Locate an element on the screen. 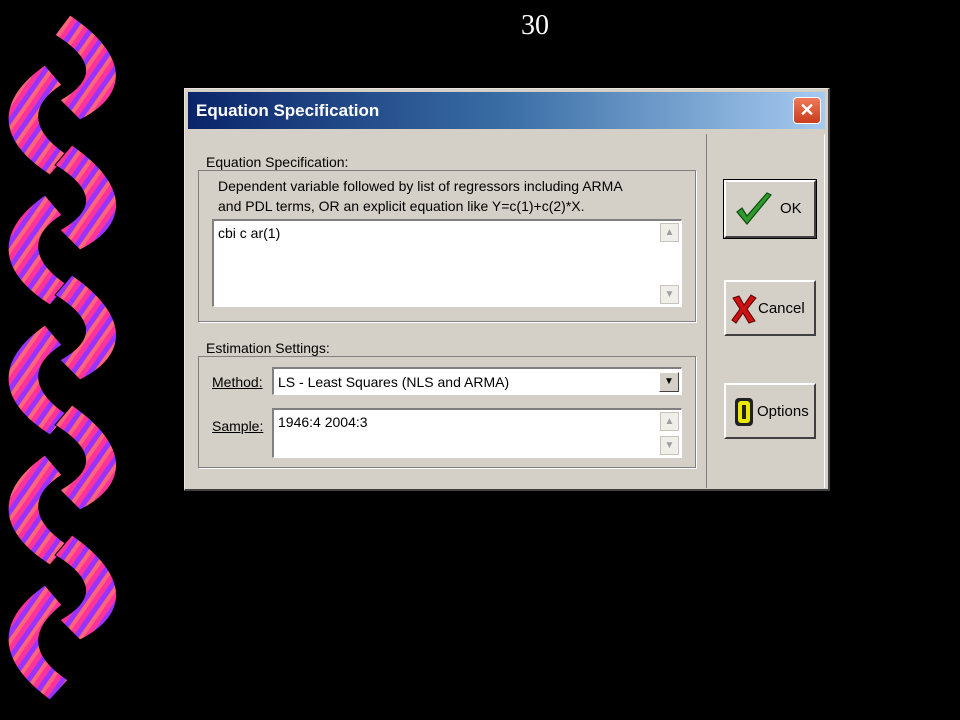 The height and width of the screenshot is (720, 960). checkmark-icon is located at coordinates (754, 208).